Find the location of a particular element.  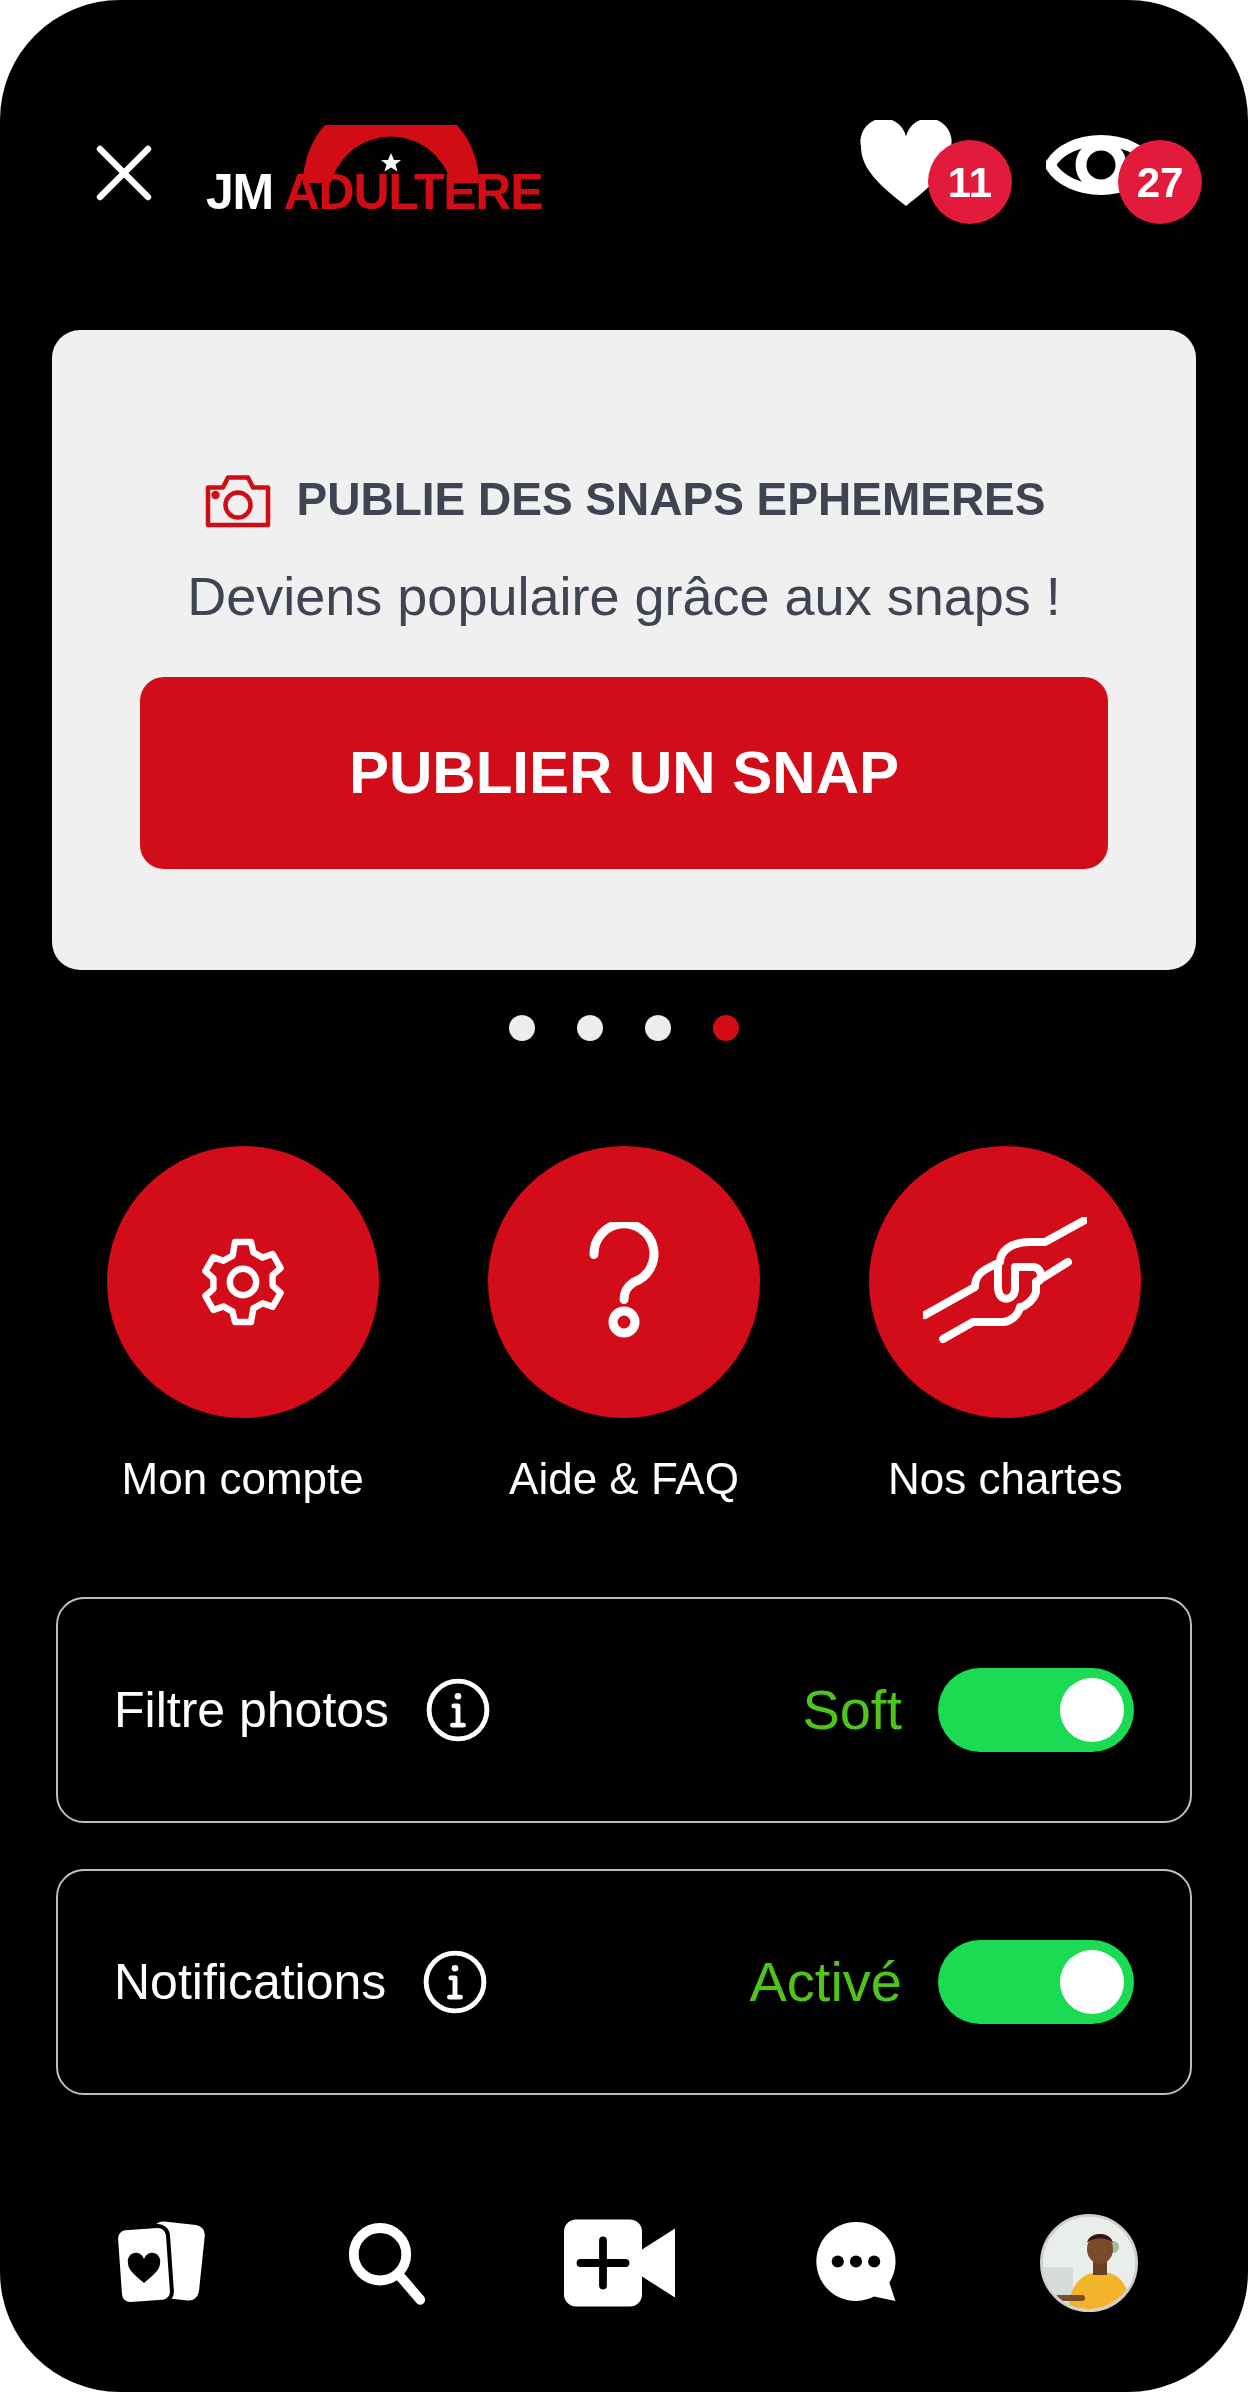

setting-label: Filtre photos is located at coordinates (252, 1710).